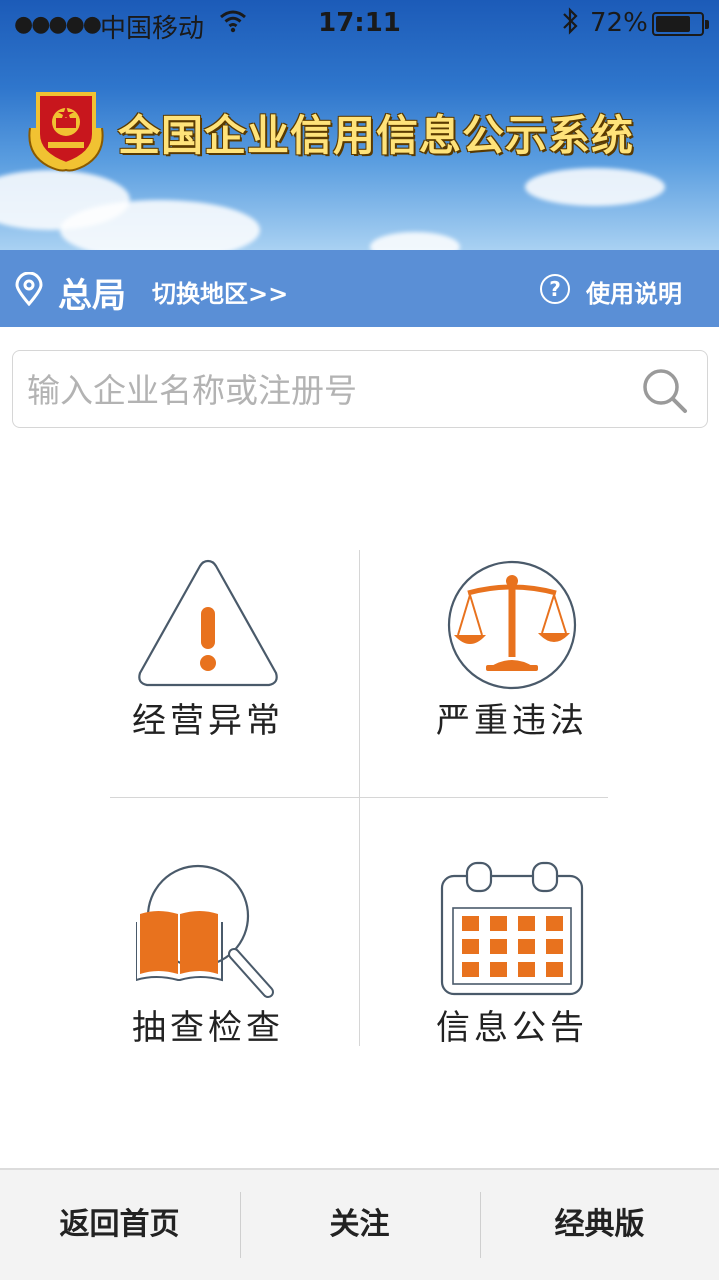 This screenshot has width=719, height=1280. What do you see at coordinates (665, 391) in the screenshot?
I see `search-icon` at bounding box center [665, 391].